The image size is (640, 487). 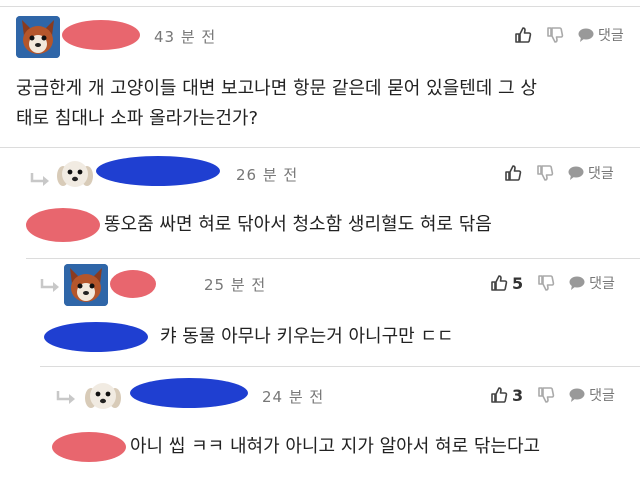 I want to click on comment-actions: 3 댓글, so click(x=545, y=395).